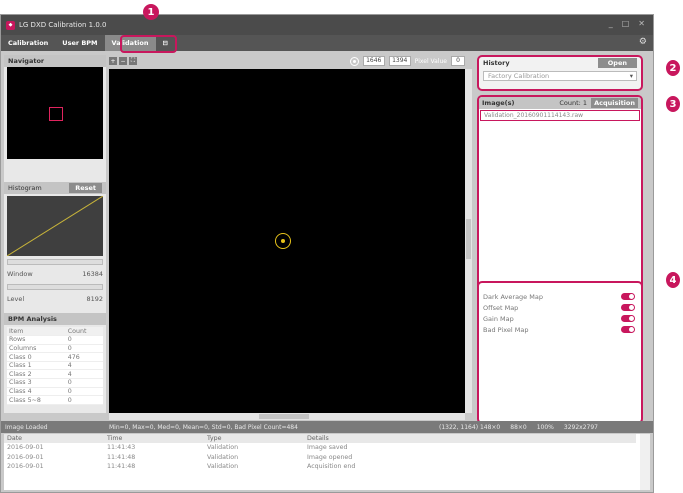 The image size is (683, 493). What do you see at coordinates (626, 23) in the screenshot?
I see `maximize-icon: □` at bounding box center [626, 23].